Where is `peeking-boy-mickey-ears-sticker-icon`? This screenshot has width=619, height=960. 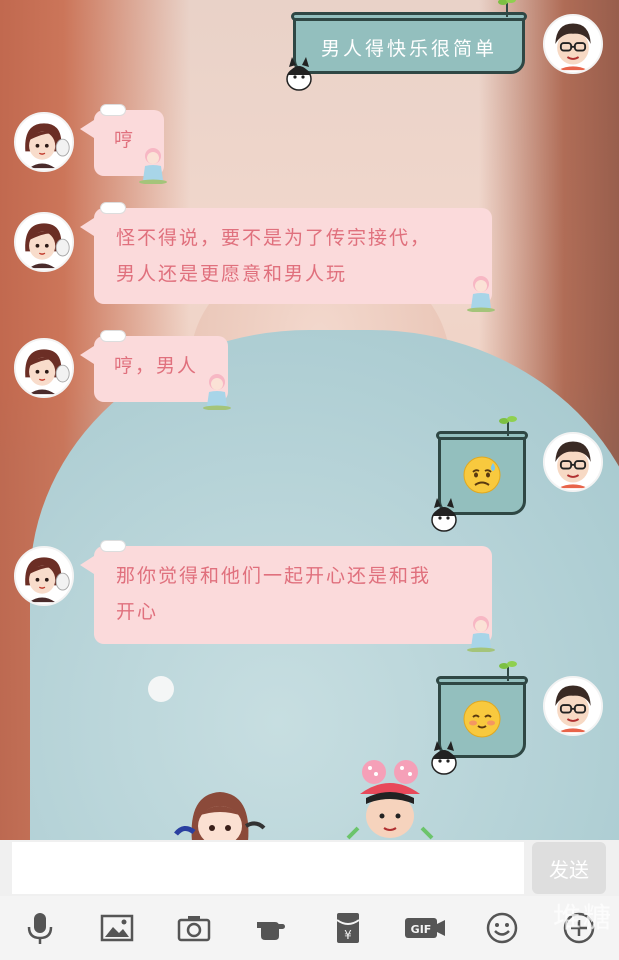 peeking-boy-mickey-ears-sticker-icon is located at coordinates (390, 800).